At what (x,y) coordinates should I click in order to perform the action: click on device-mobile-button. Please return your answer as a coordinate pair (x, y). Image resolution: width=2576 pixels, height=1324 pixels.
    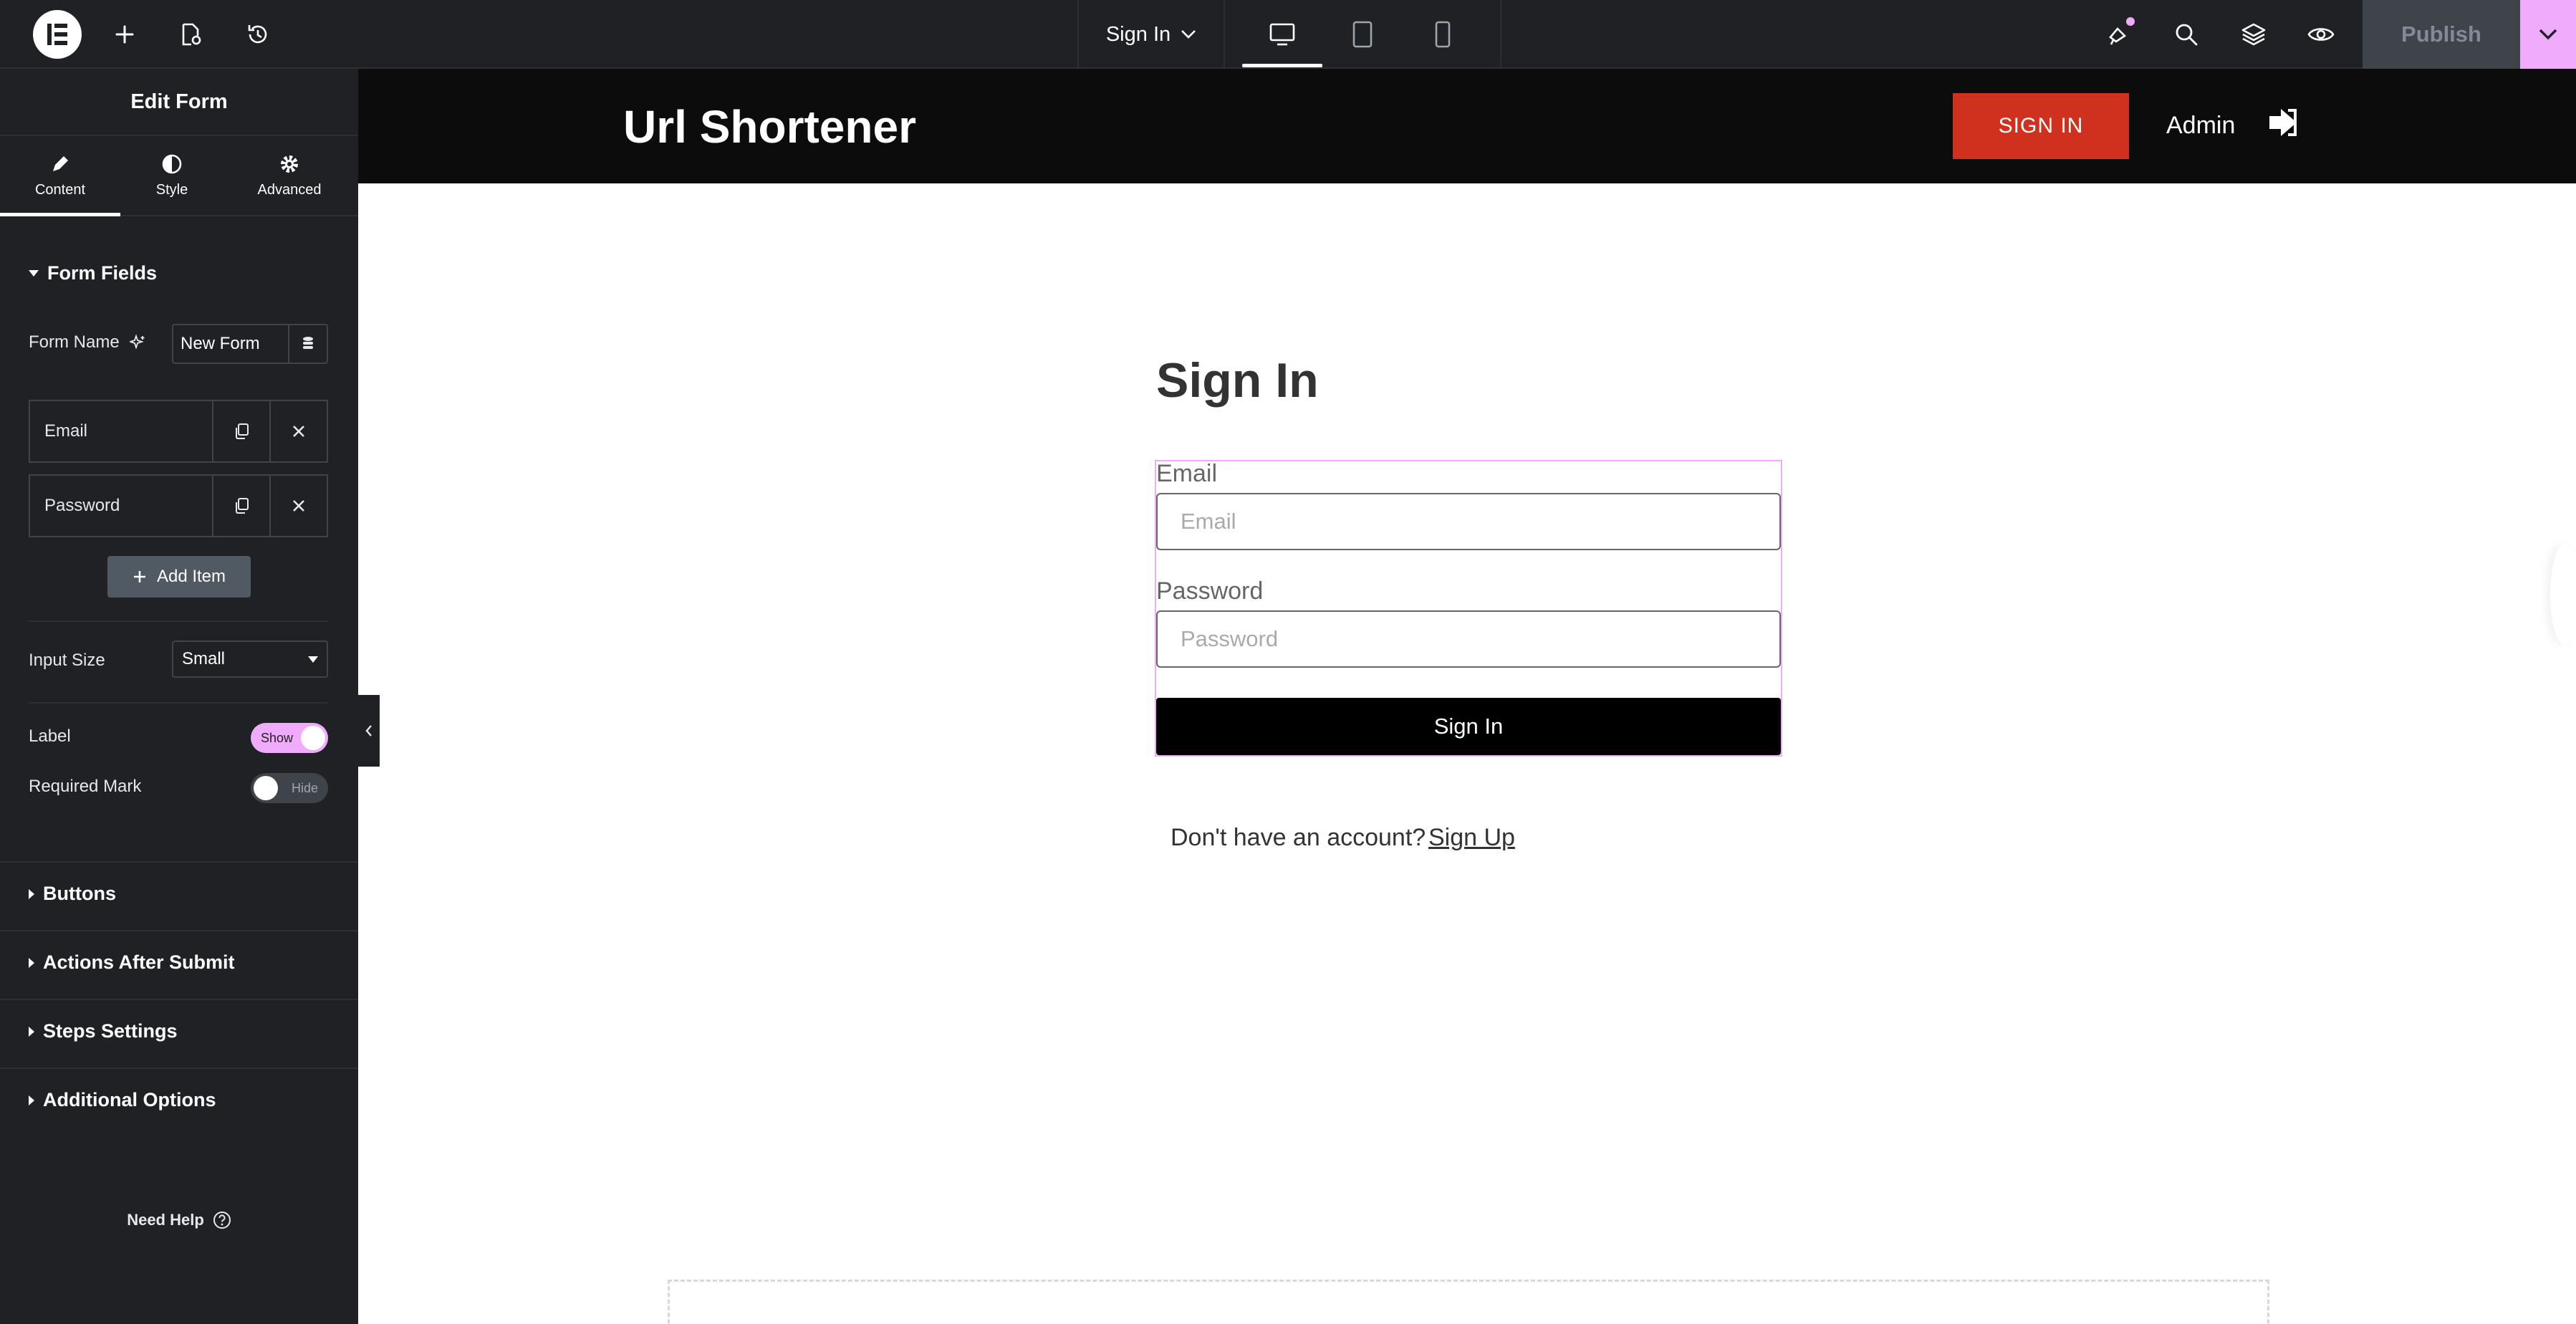
    Looking at the image, I should click on (1443, 34).